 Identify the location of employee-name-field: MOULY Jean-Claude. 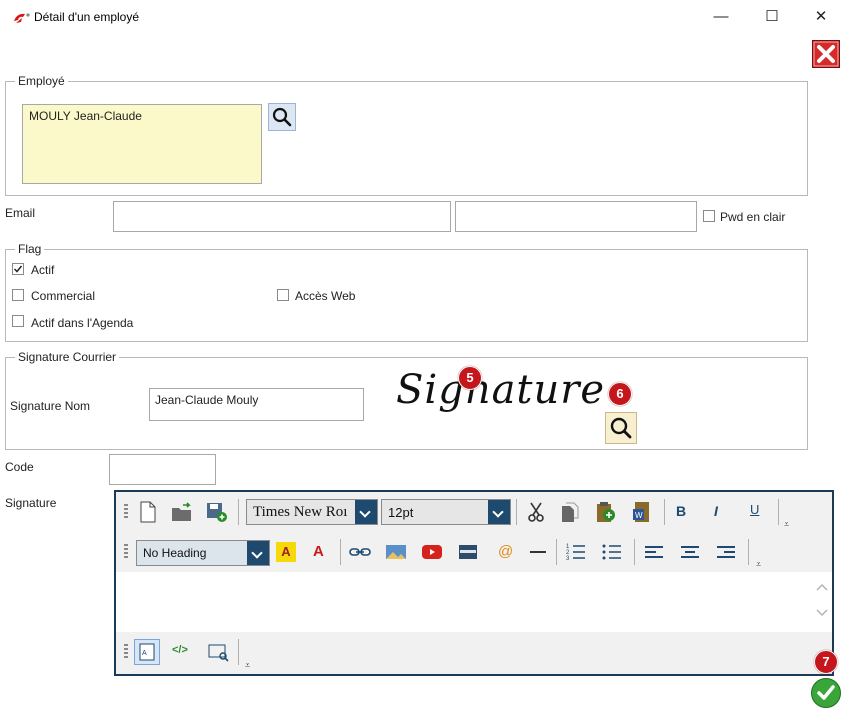
(142, 144).